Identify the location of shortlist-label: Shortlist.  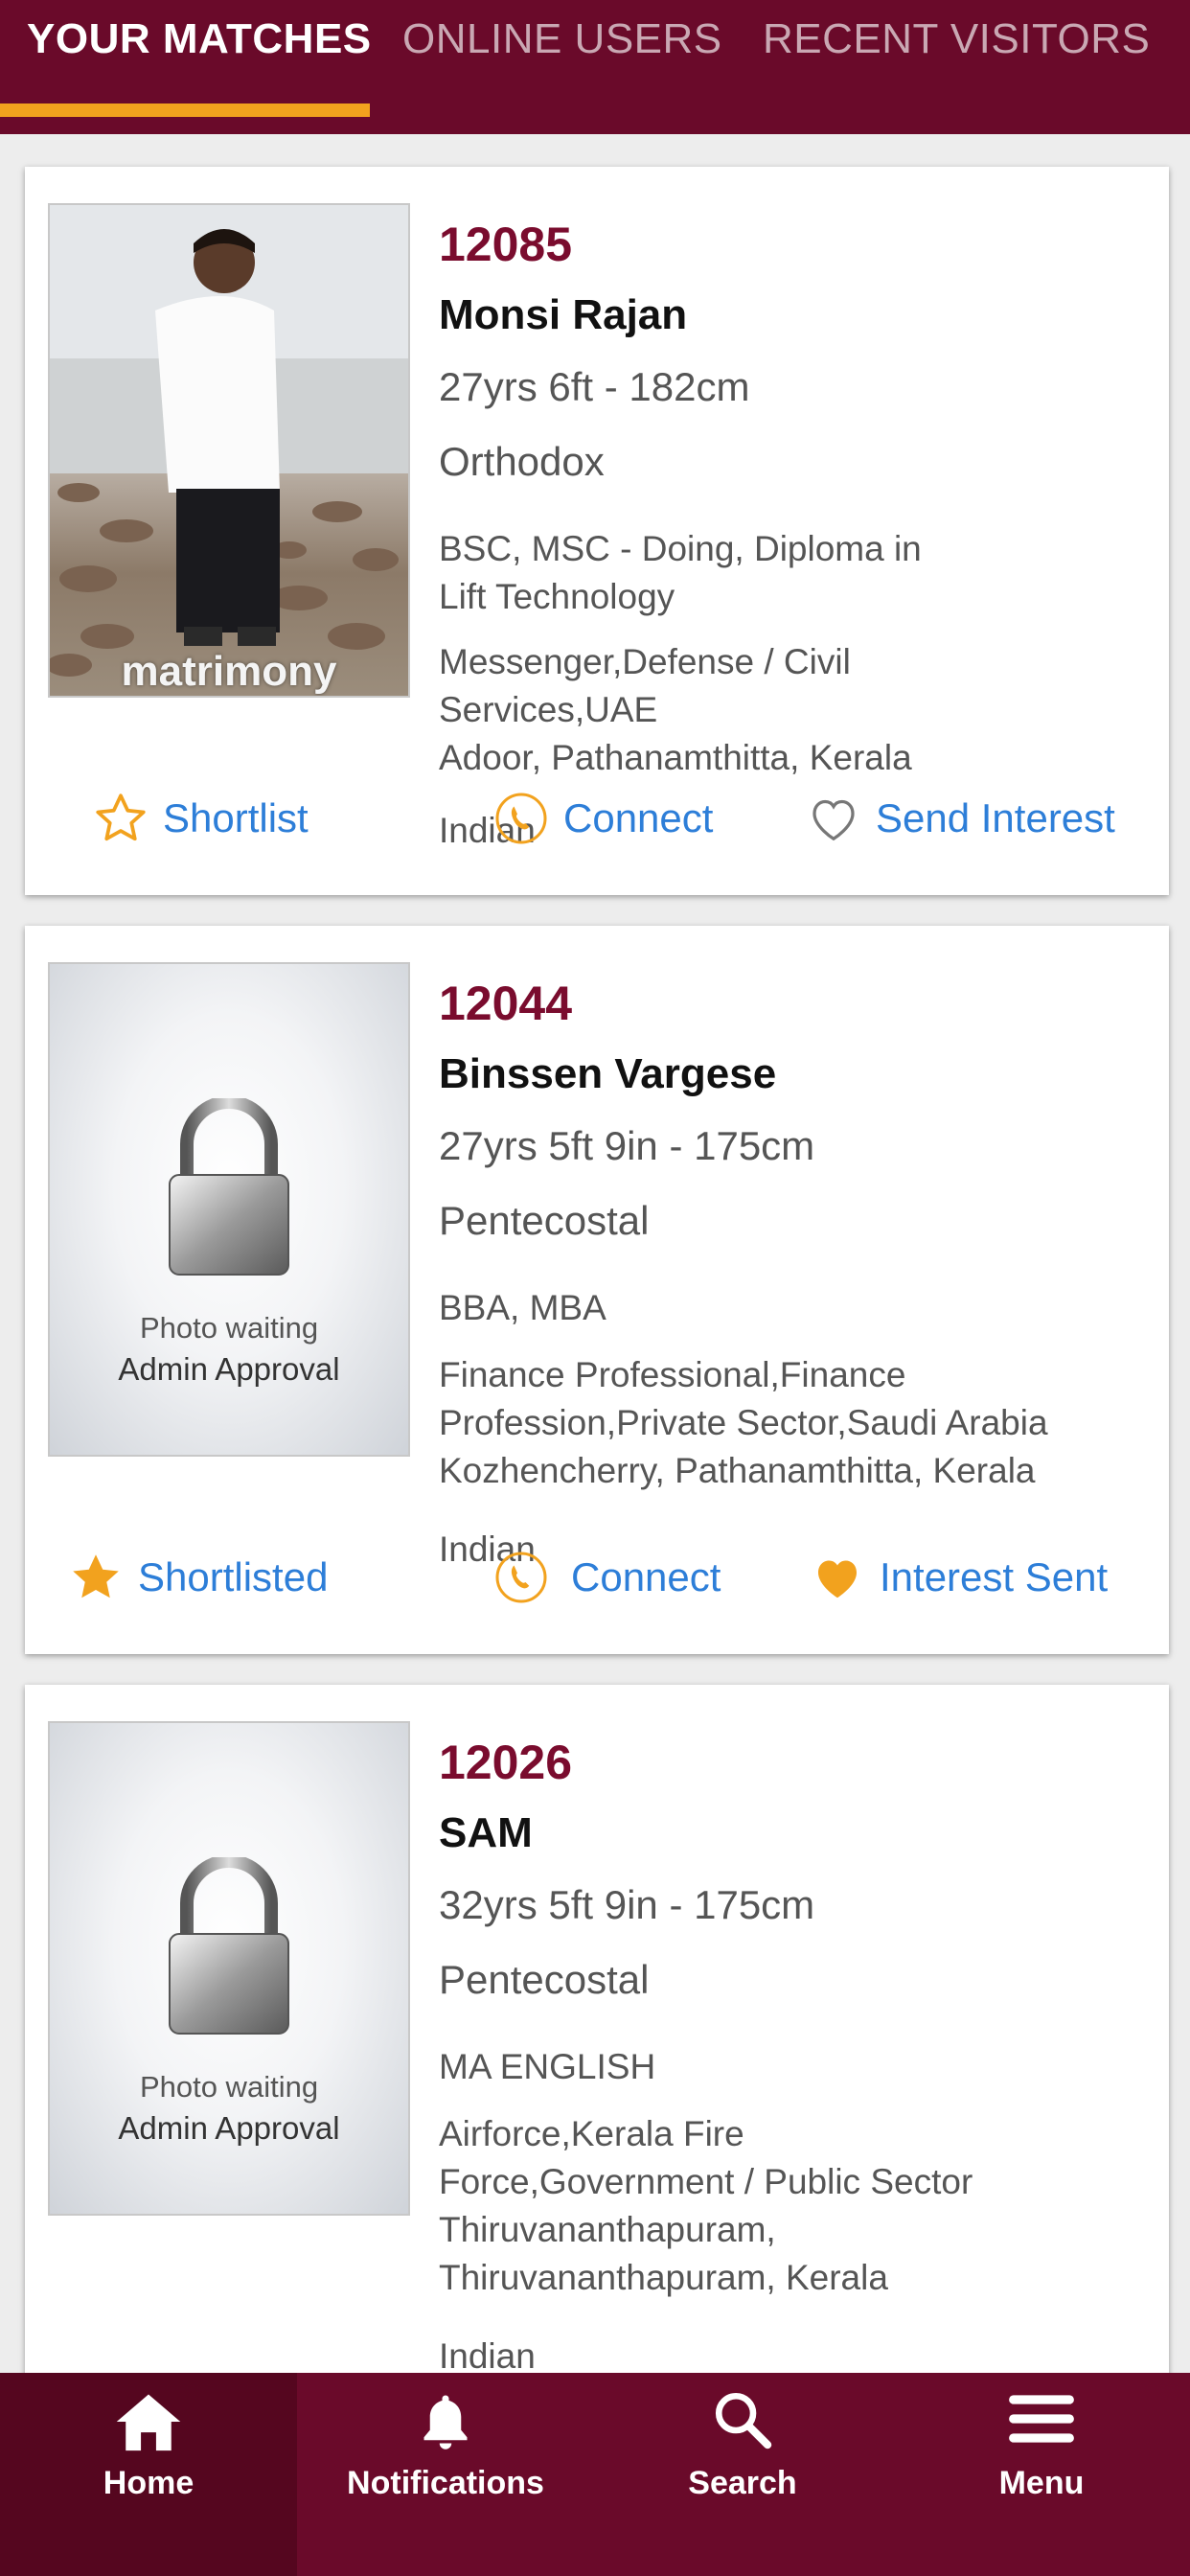
(236, 817).